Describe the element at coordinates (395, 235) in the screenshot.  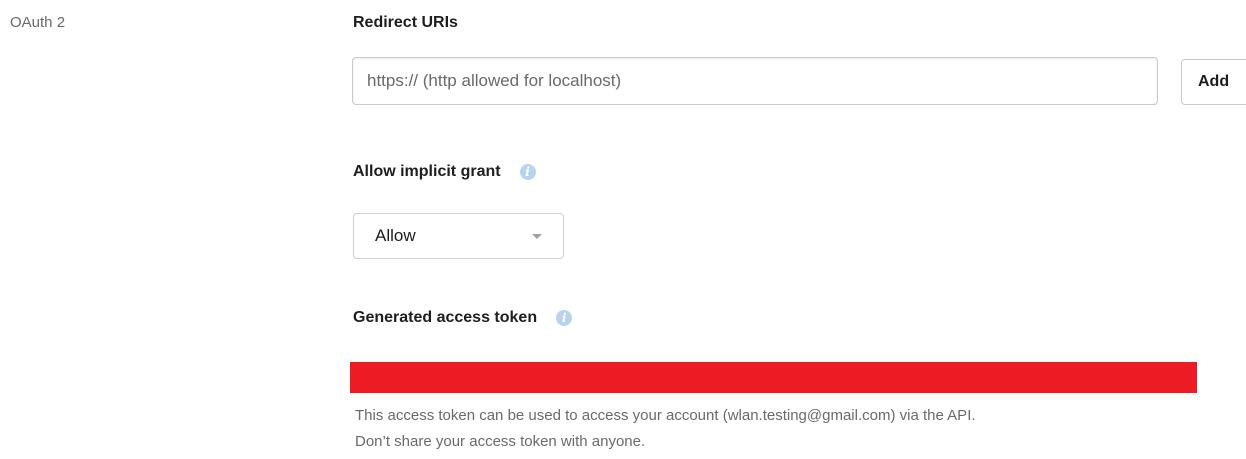
I see `implicit-grant-selected-value: Allow` at that location.